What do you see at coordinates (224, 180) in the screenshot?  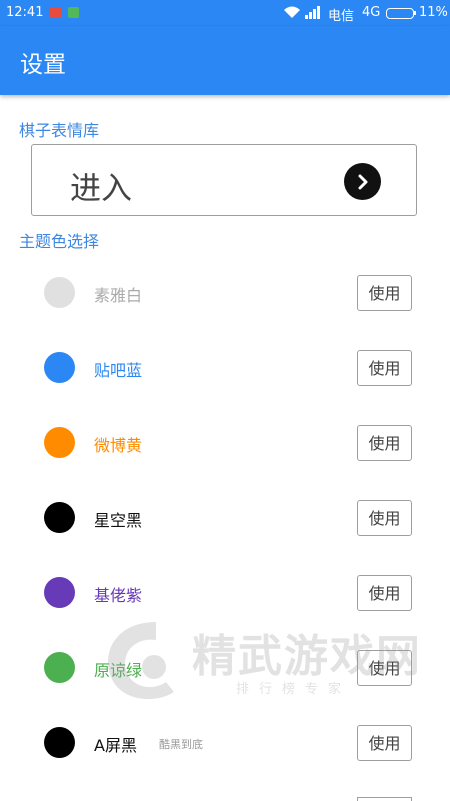 I see `enter-emoji-library-button: 进入` at bounding box center [224, 180].